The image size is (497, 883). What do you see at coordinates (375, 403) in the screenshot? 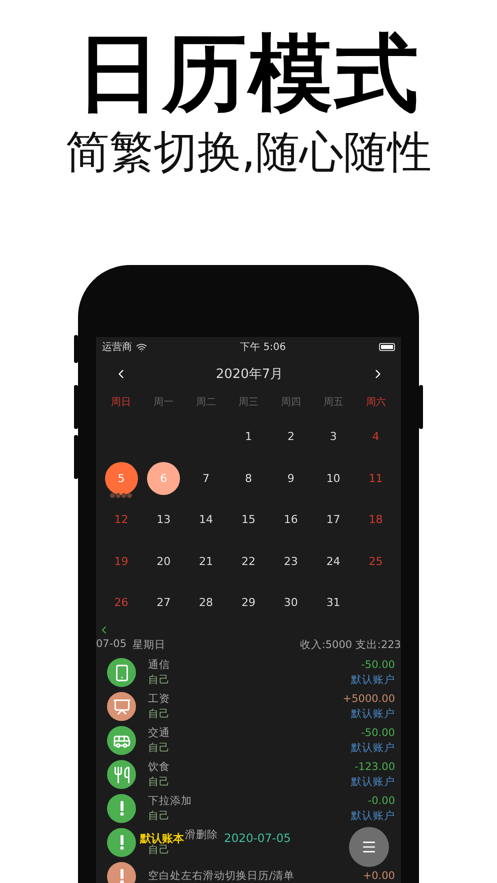
I see `weekday-label: 周六` at bounding box center [375, 403].